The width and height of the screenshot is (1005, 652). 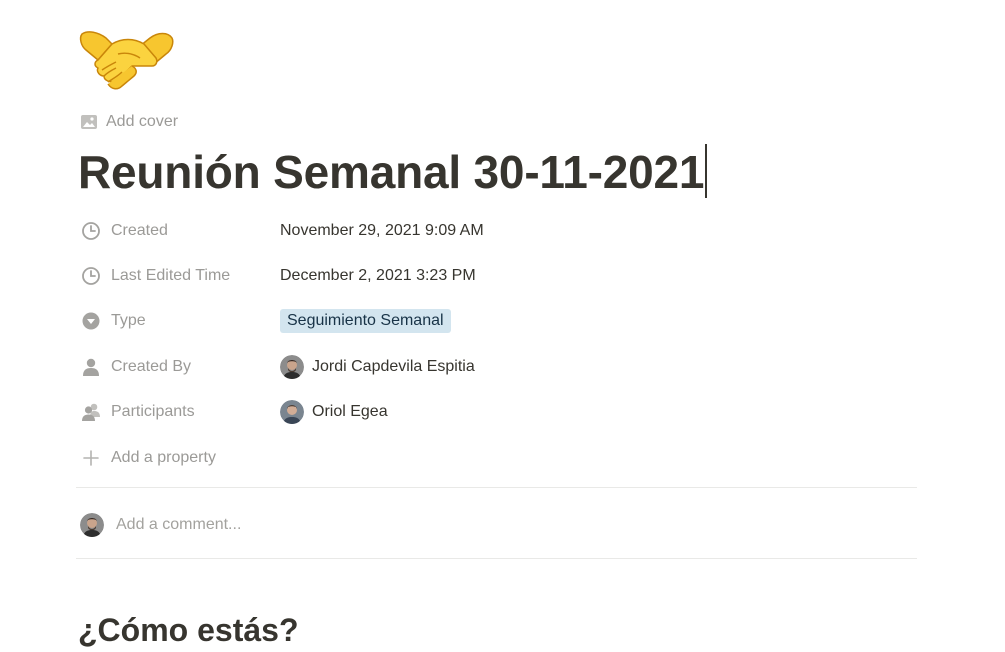 What do you see at coordinates (706, 171) in the screenshot?
I see `text-cursor` at bounding box center [706, 171].